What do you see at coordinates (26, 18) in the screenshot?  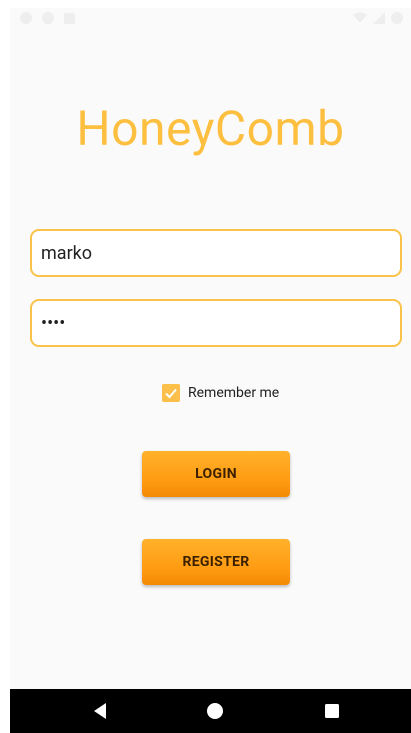 I see `settings-icon` at bounding box center [26, 18].